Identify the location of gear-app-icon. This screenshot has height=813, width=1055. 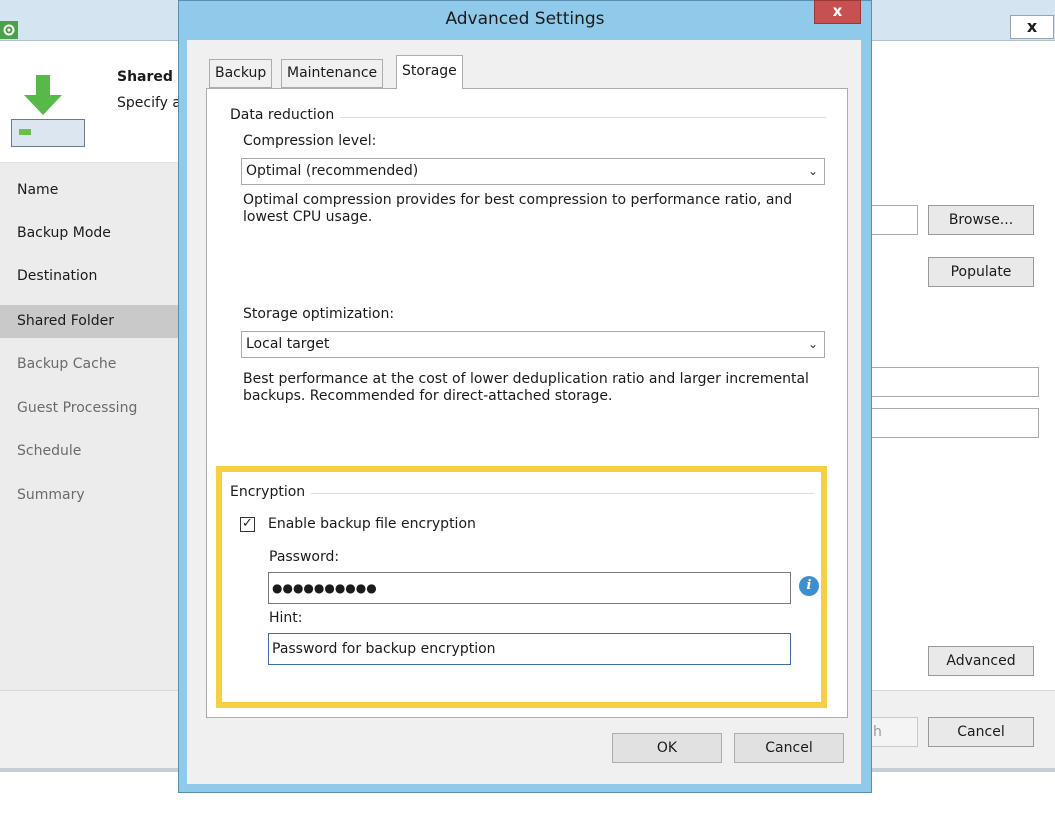
(9, 30).